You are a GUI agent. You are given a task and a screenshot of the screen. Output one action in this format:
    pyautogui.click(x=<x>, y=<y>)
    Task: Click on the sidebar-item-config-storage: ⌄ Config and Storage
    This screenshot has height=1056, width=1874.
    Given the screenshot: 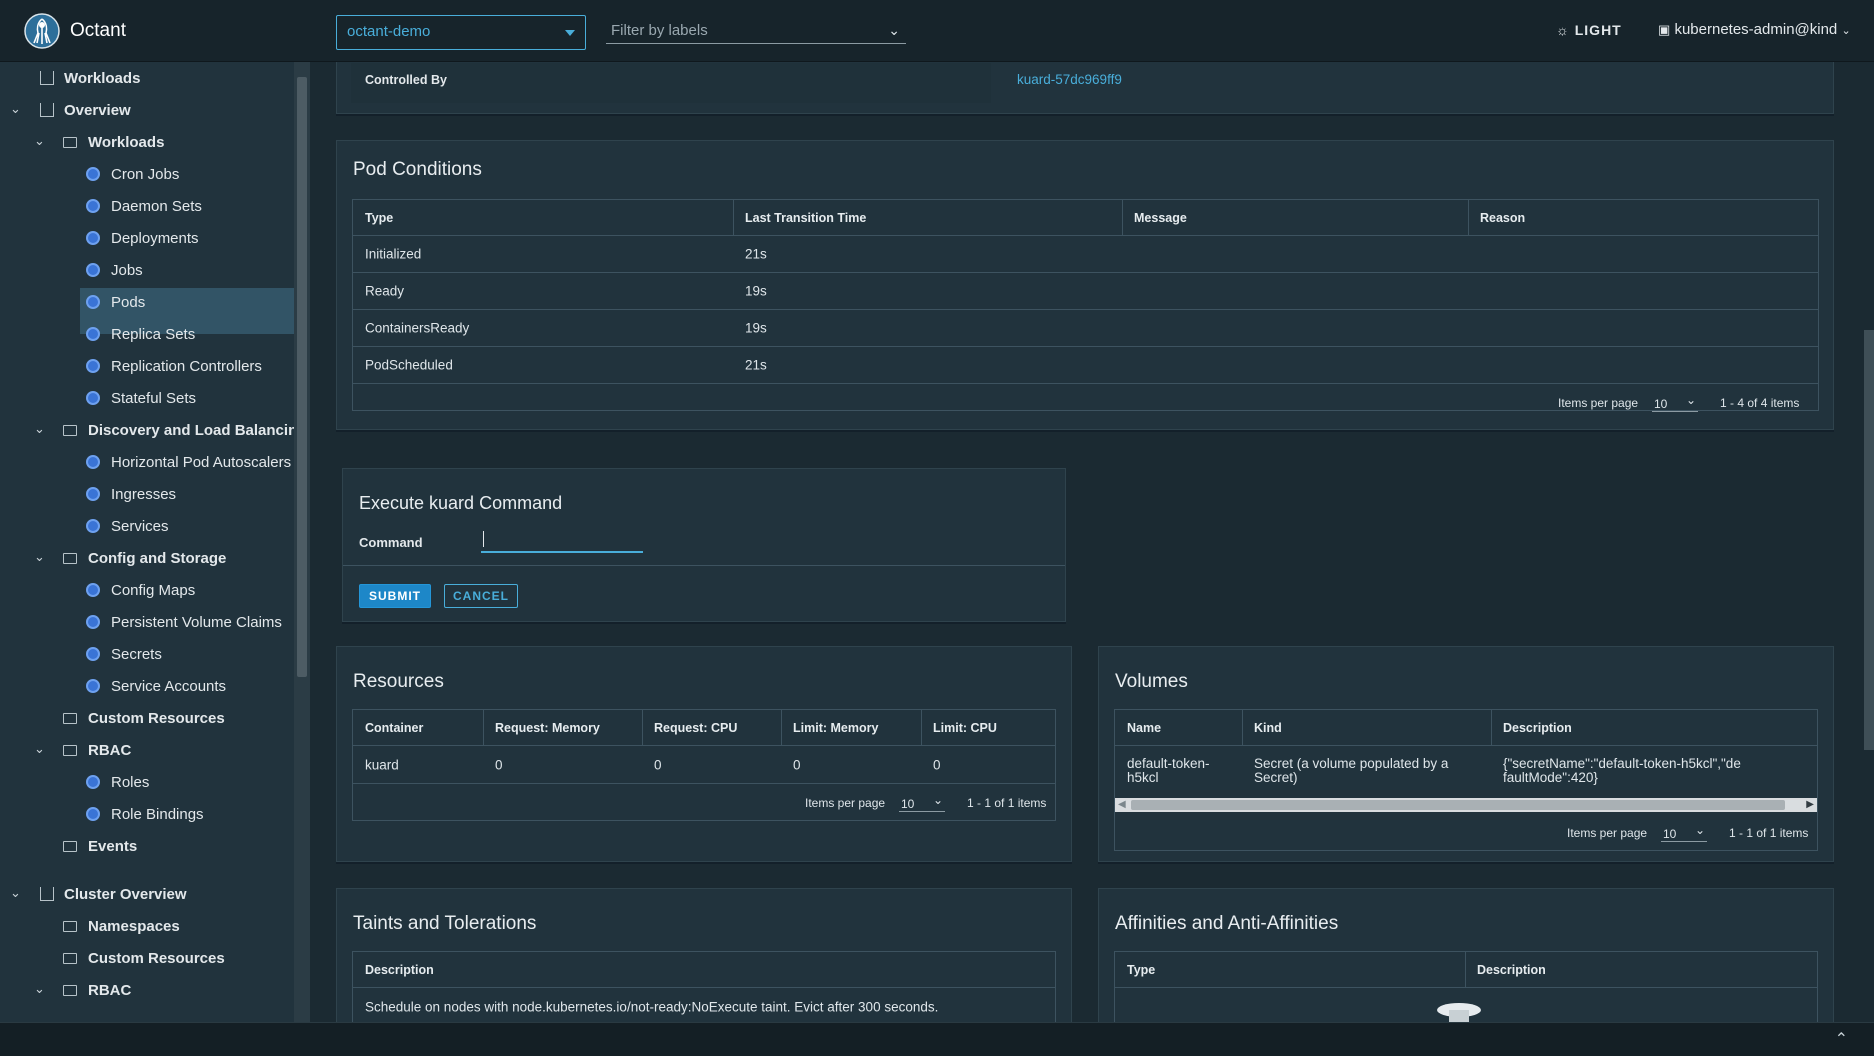 What is the action you would take?
    pyautogui.click(x=147, y=559)
    